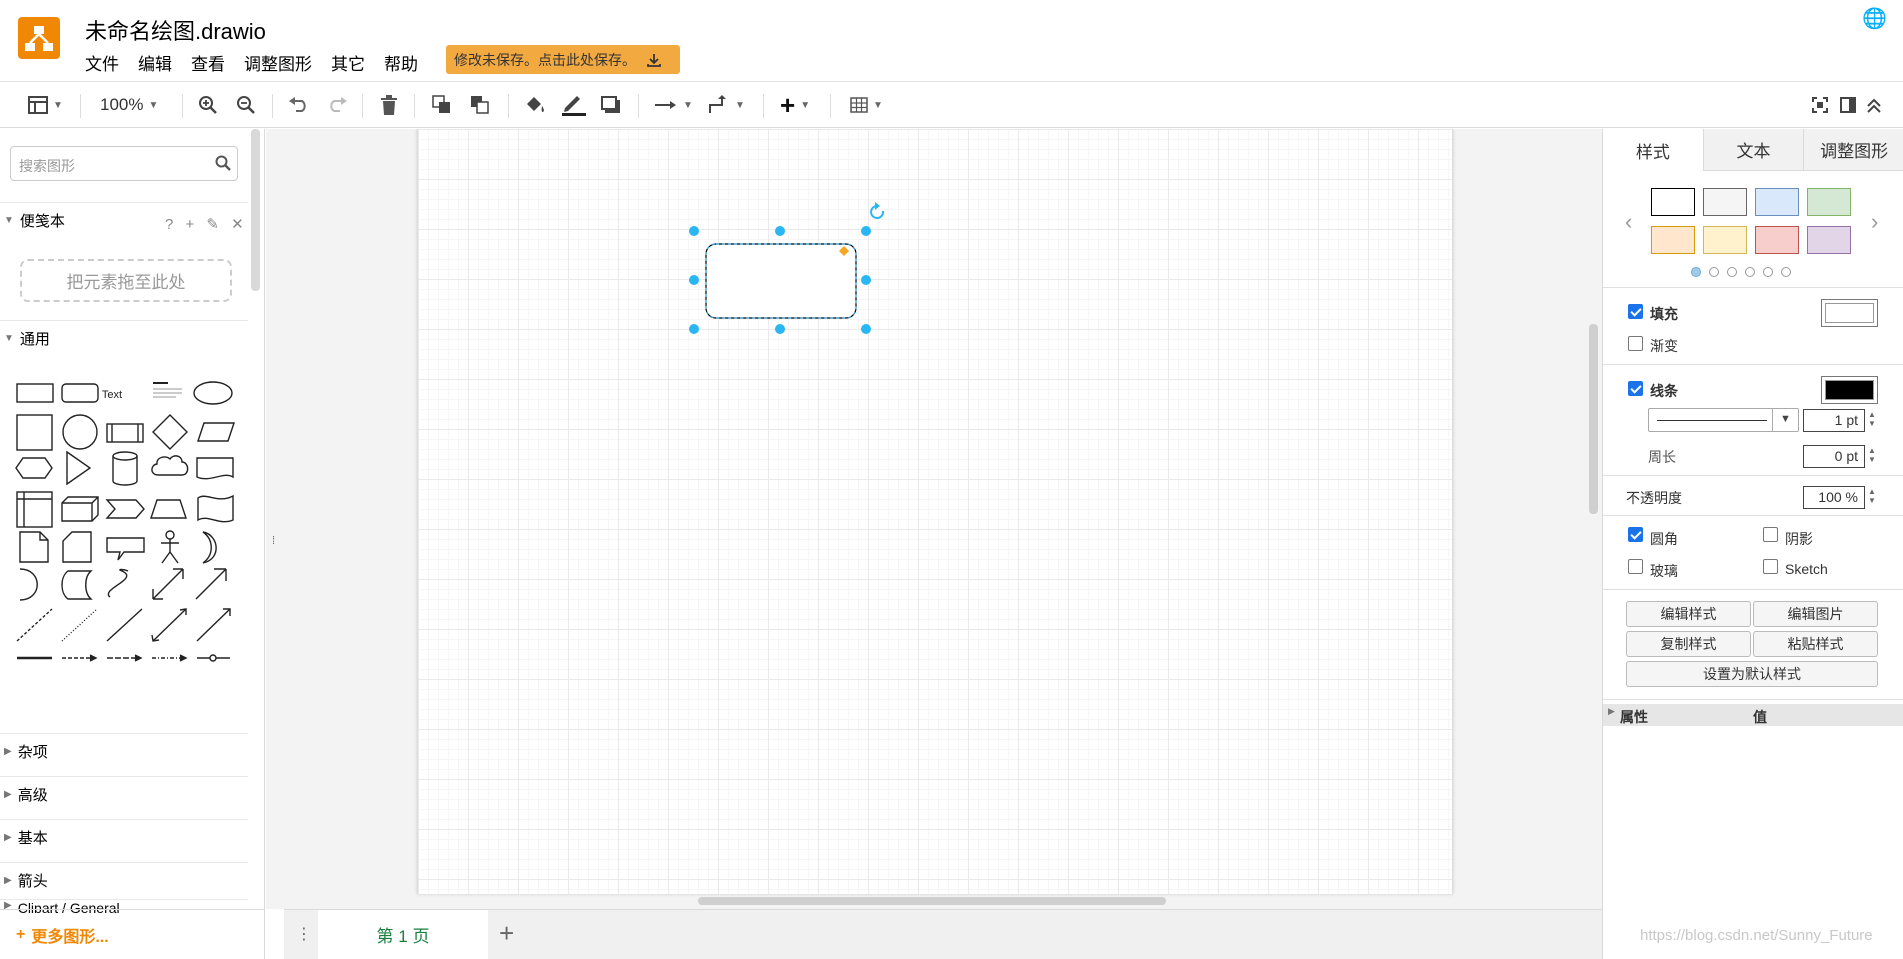  I want to click on menu-arrange: 调整图形, so click(287, 62).